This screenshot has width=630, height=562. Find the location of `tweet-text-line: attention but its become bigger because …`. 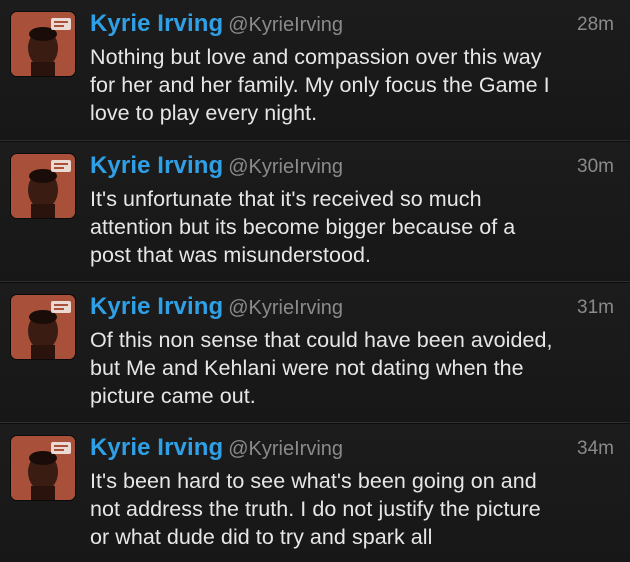

tweet-text-line: attention but its become bigger because … is located at coordinates (303, 227).